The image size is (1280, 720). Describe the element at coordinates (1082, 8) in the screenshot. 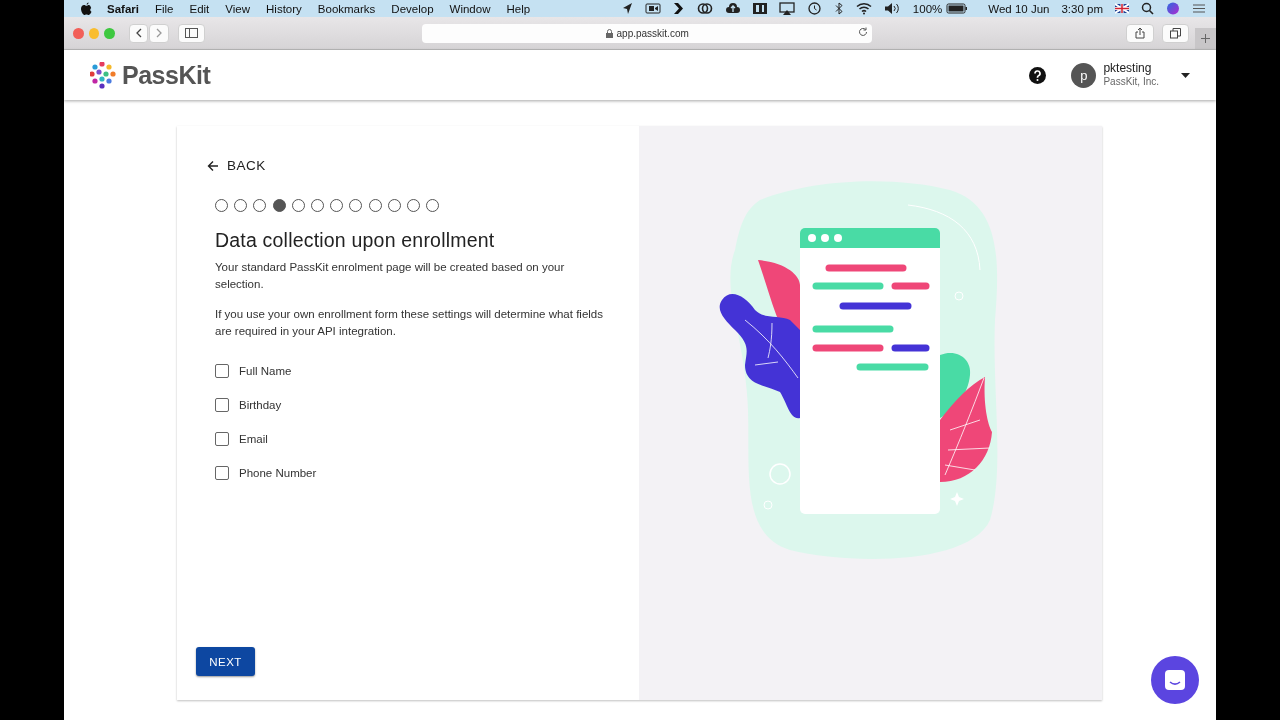

I see `menu-bar-time: 3:30 pm` at that location.